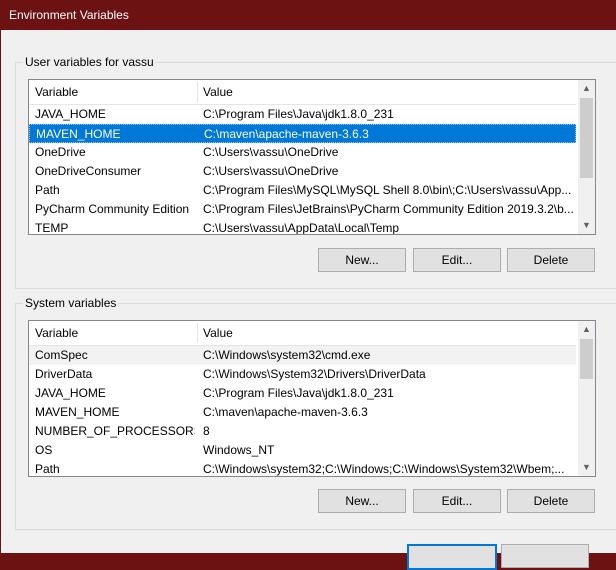  What do you see at coordinates (302, 450) in the screenshot?
I see `table-row: OS Windows_NT` at bounding box center [302, 450].